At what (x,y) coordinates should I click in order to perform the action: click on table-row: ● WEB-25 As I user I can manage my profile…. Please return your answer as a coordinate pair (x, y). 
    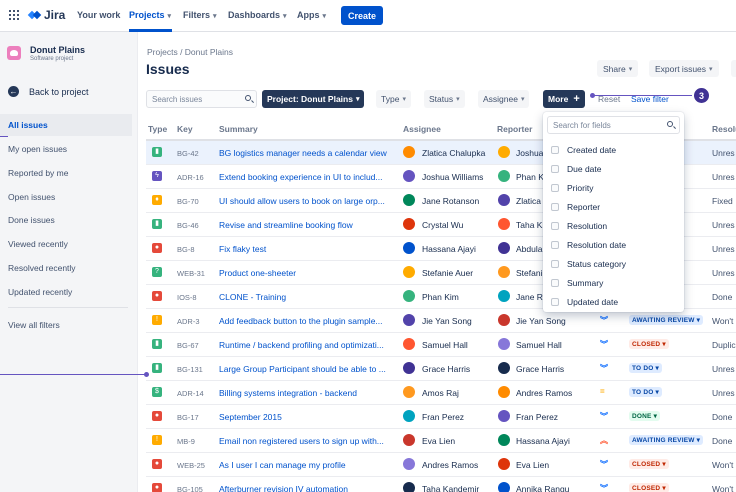
    Looking at the image, I should click on (441, 465).